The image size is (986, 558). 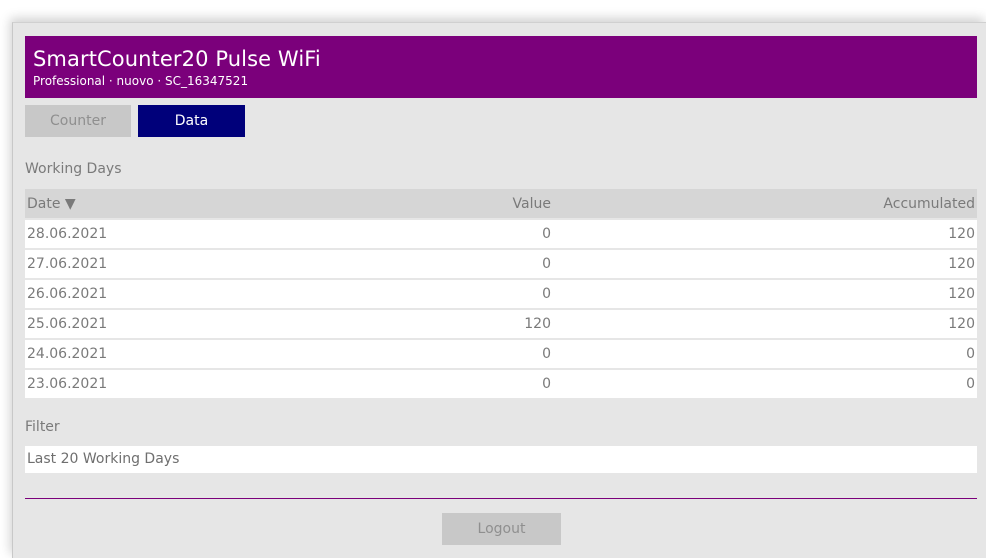 I want to click on table-row: 25.06.2021 120 120, so click(x=501, y=323).